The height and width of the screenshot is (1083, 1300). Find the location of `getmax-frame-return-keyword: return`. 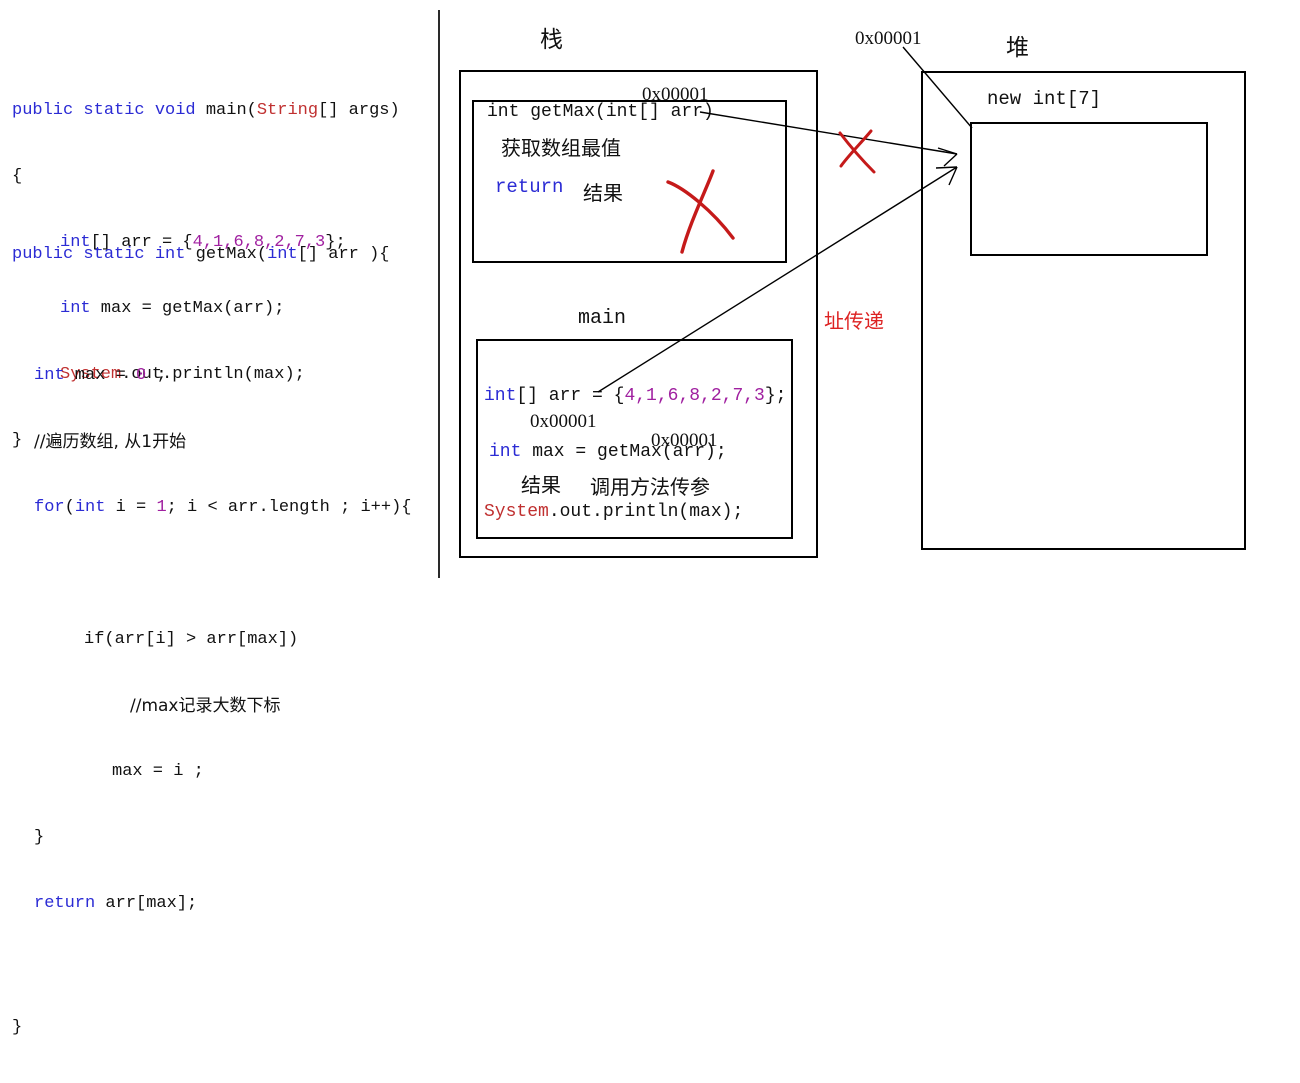

getmax-frame-return-keyword: return is located at coordinates (529, 187).